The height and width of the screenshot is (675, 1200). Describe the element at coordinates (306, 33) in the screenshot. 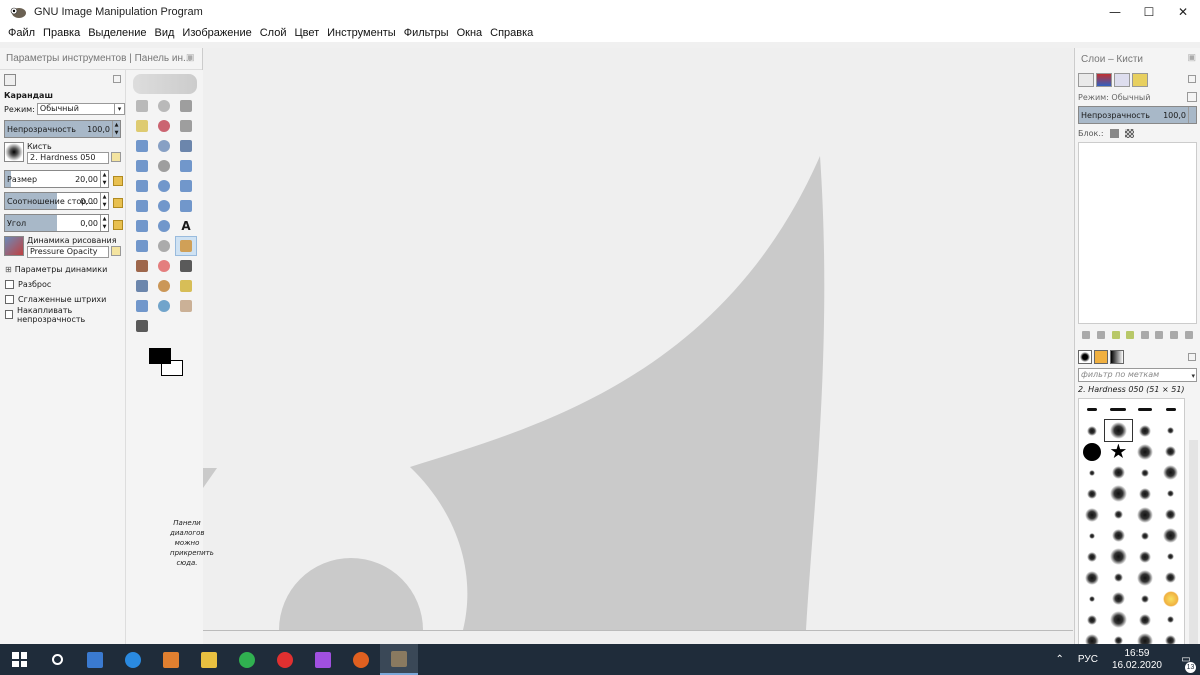

I see `menu-item-6: Цвет` at that location.